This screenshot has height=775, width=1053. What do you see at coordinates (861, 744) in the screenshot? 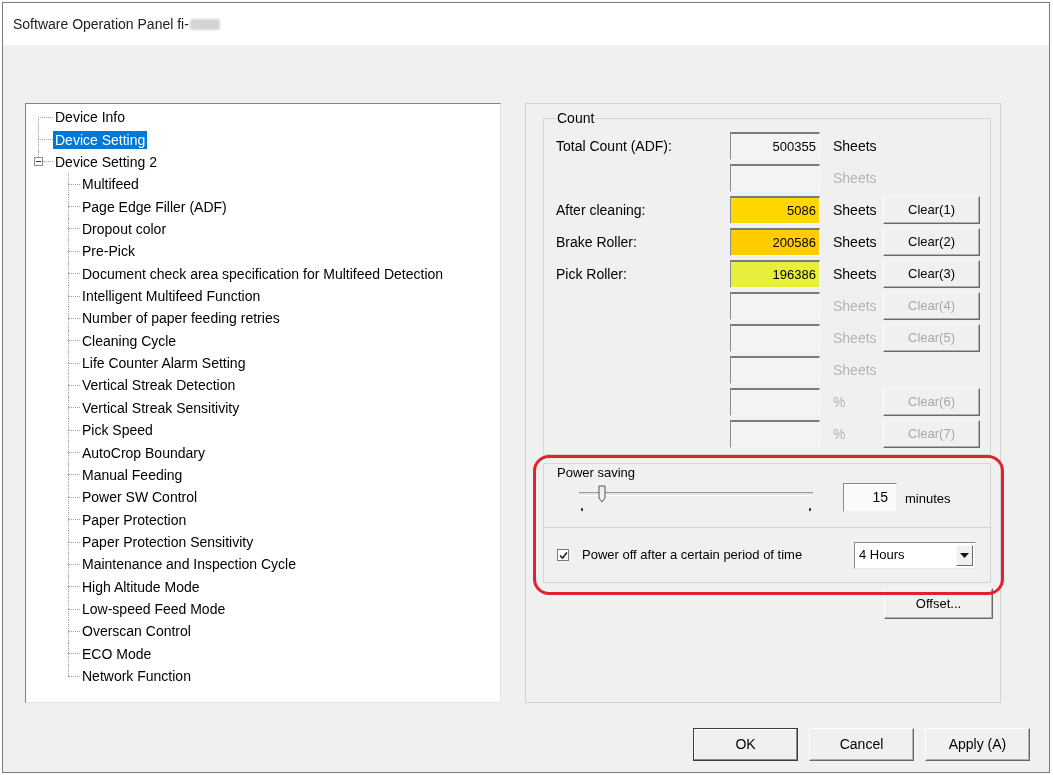
I see `dialog-button: Cancel` at bounding box center [861, 744].